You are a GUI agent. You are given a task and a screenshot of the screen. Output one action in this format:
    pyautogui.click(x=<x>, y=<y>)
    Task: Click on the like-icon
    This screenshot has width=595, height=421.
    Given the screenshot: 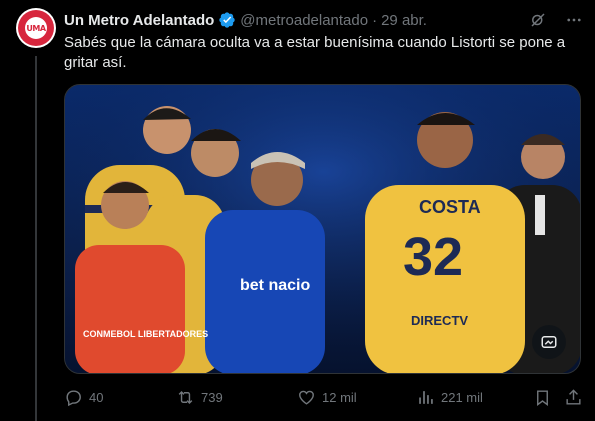 What is the action you would take?
    pyautogui.click(x=306, y=397)
    